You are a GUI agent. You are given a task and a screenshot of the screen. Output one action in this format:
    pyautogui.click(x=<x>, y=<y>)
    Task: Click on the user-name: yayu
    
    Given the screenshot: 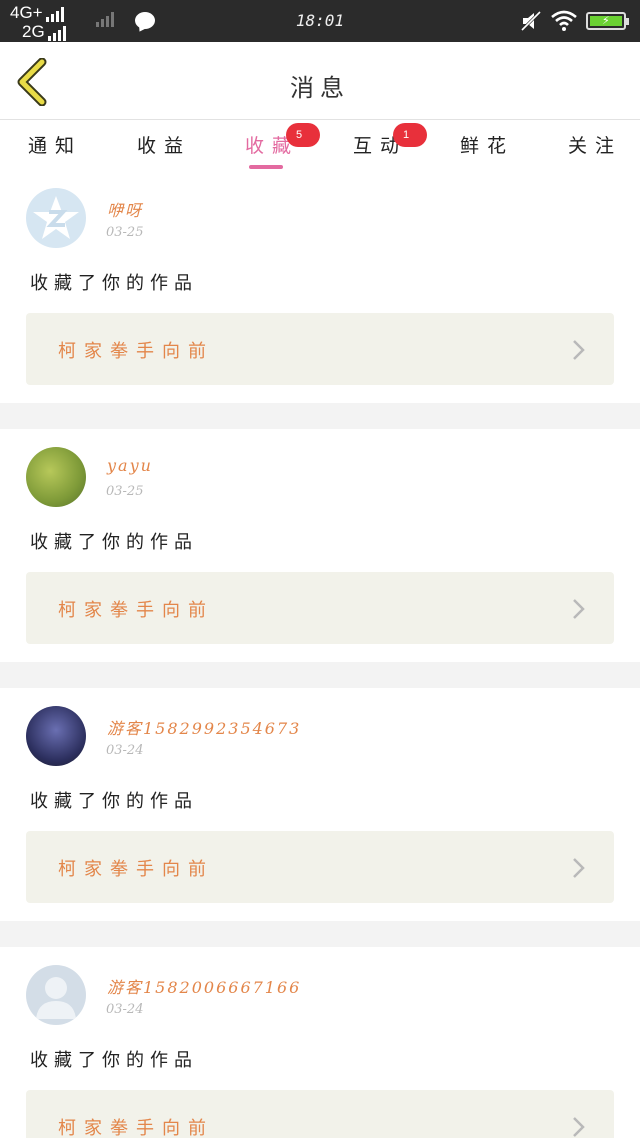 What is the action you would take?
    pyautogui.click(x=130, y=465)
    